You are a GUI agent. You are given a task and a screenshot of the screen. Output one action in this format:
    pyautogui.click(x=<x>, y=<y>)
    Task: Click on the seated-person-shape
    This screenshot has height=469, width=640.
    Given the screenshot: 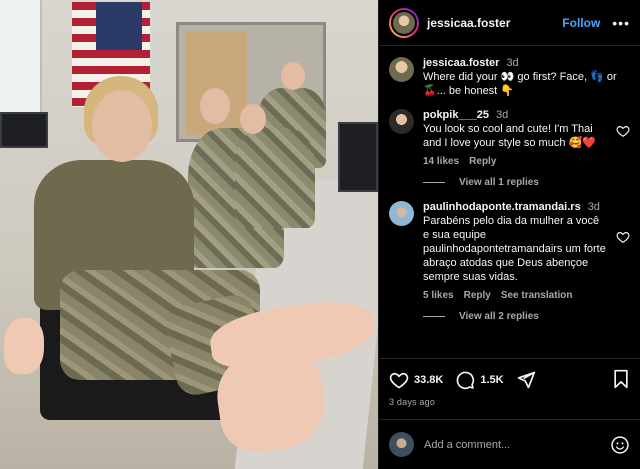 What is the action you would take?
    pyautogui.click(x=275, y=178)
    